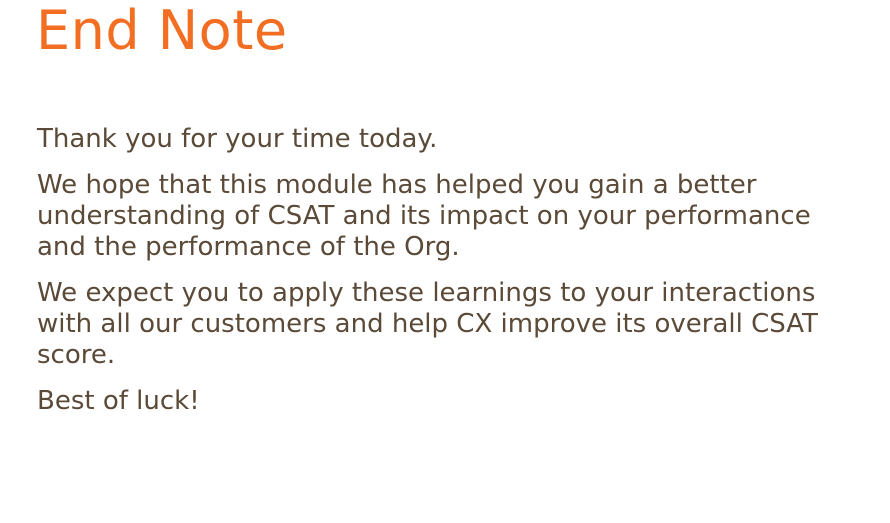 The height and width of the screenshot is (523, 890). What do you see at coordinates (118, 401) in the screenshot?
I see `closing-paragraph: Best of luck!` at bounding box center [118, 401].